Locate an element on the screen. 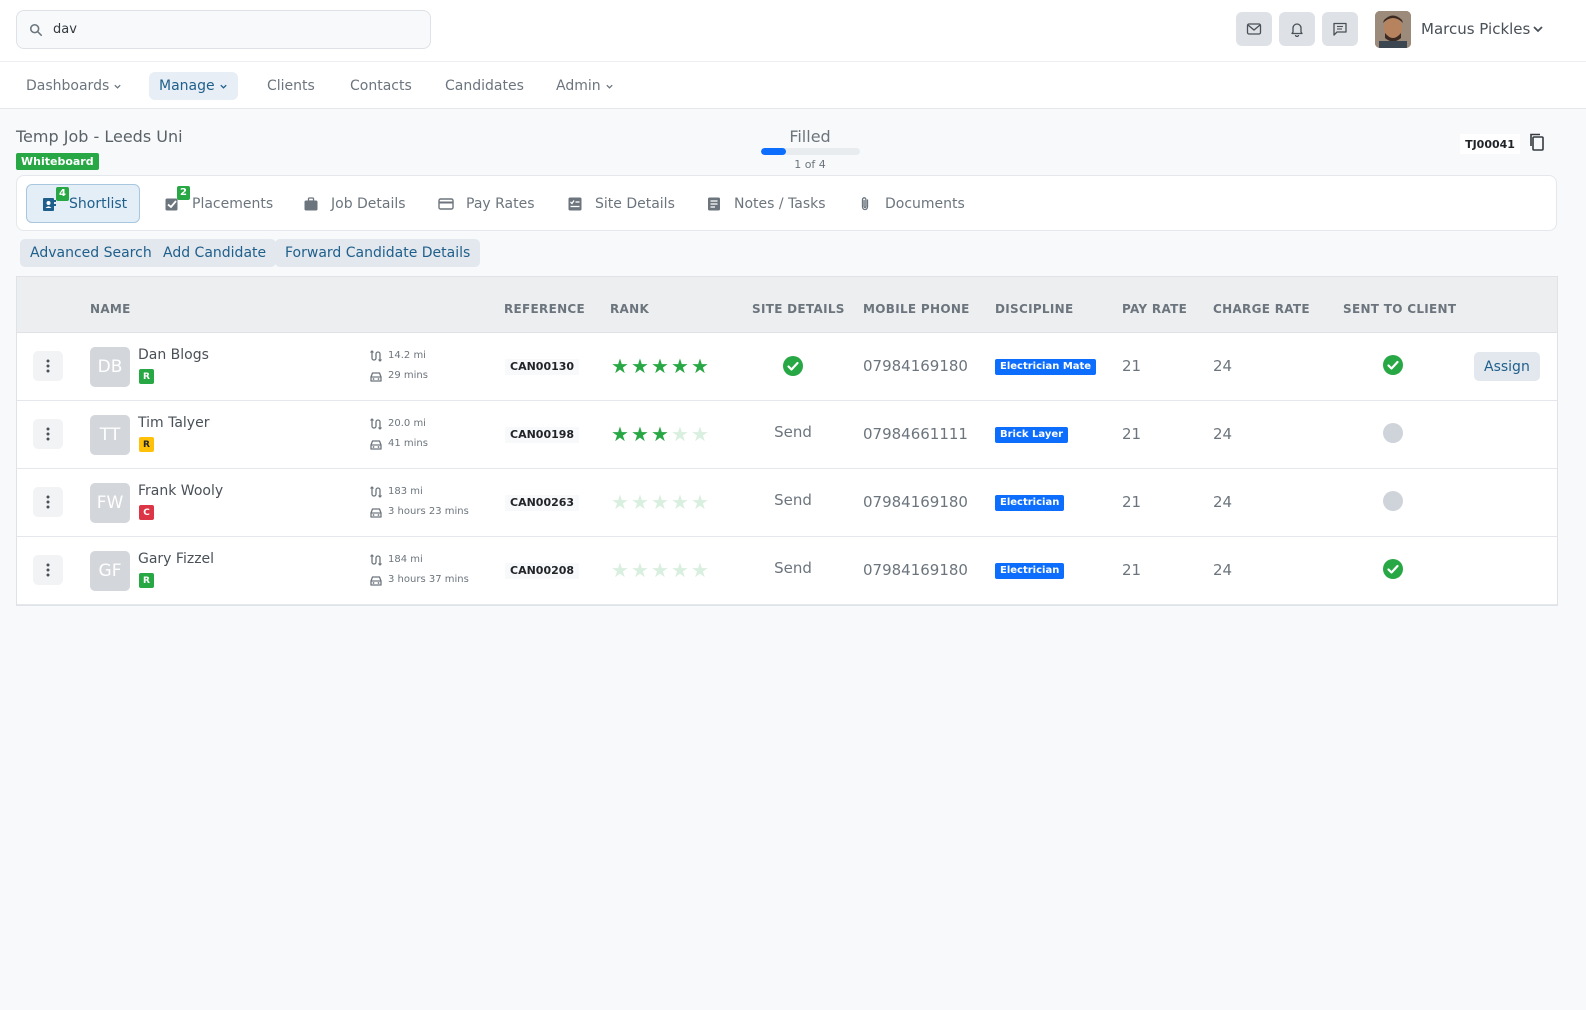  nav-candidates: Candidates is located at coordinates (484, 86).